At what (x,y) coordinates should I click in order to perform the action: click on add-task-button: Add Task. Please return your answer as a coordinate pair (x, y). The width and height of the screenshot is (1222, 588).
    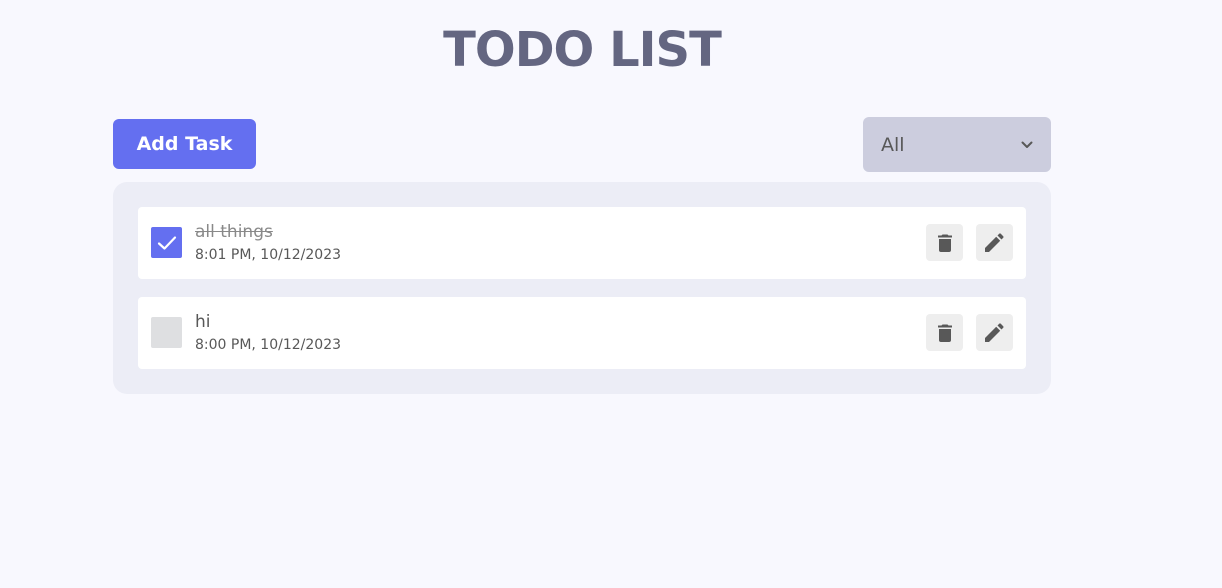
    Looking at the image, I should click on (184, 144).